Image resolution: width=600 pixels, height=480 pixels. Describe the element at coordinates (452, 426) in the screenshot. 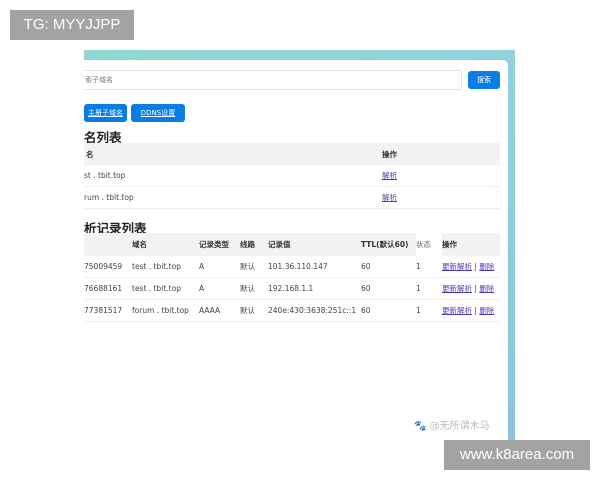

I see `watermark: 🐾 @无所谓木马` at that location.